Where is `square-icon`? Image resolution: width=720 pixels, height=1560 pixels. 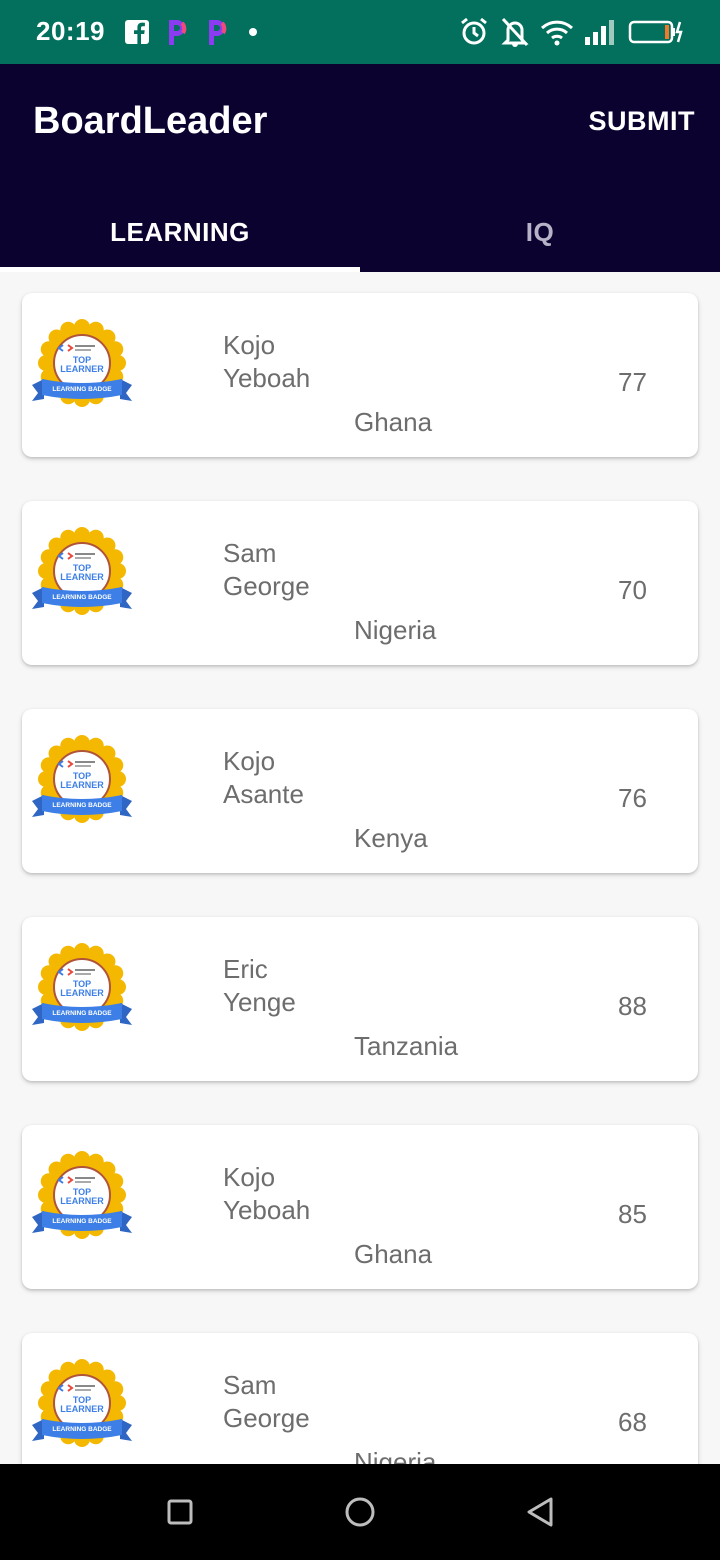 square-icon is located at coordinates (180, 1512).